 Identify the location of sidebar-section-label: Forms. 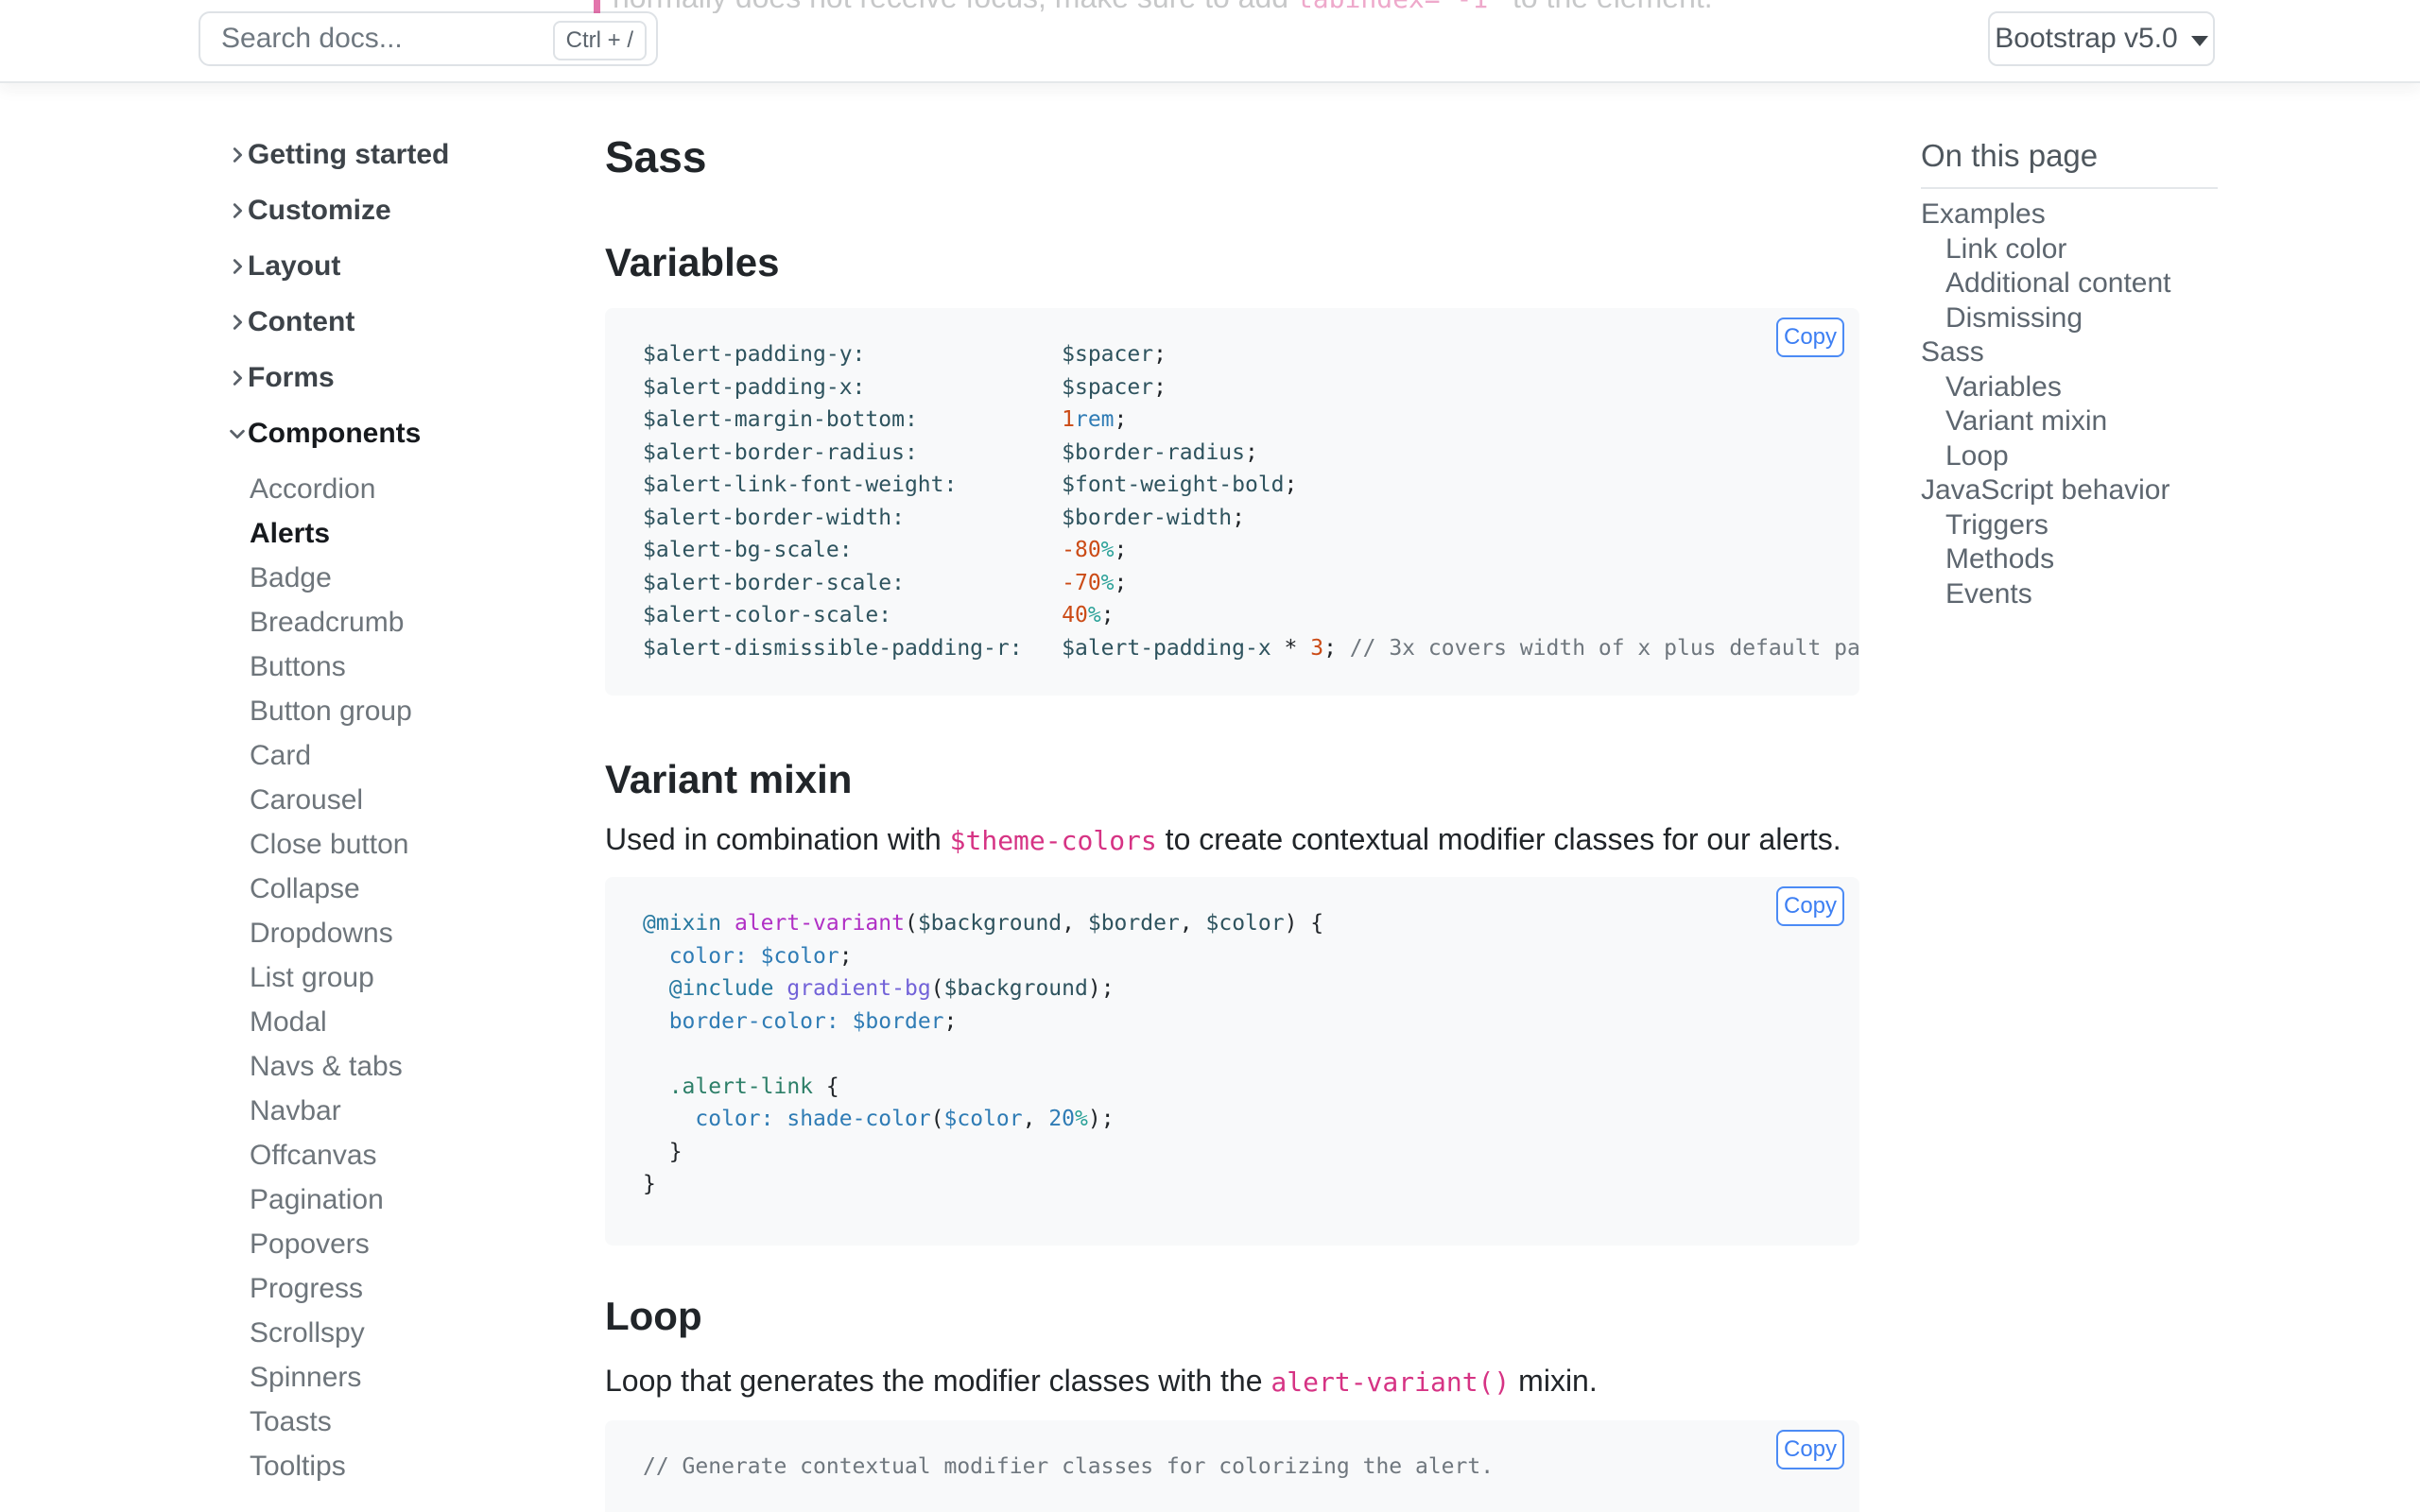
(291, 377).